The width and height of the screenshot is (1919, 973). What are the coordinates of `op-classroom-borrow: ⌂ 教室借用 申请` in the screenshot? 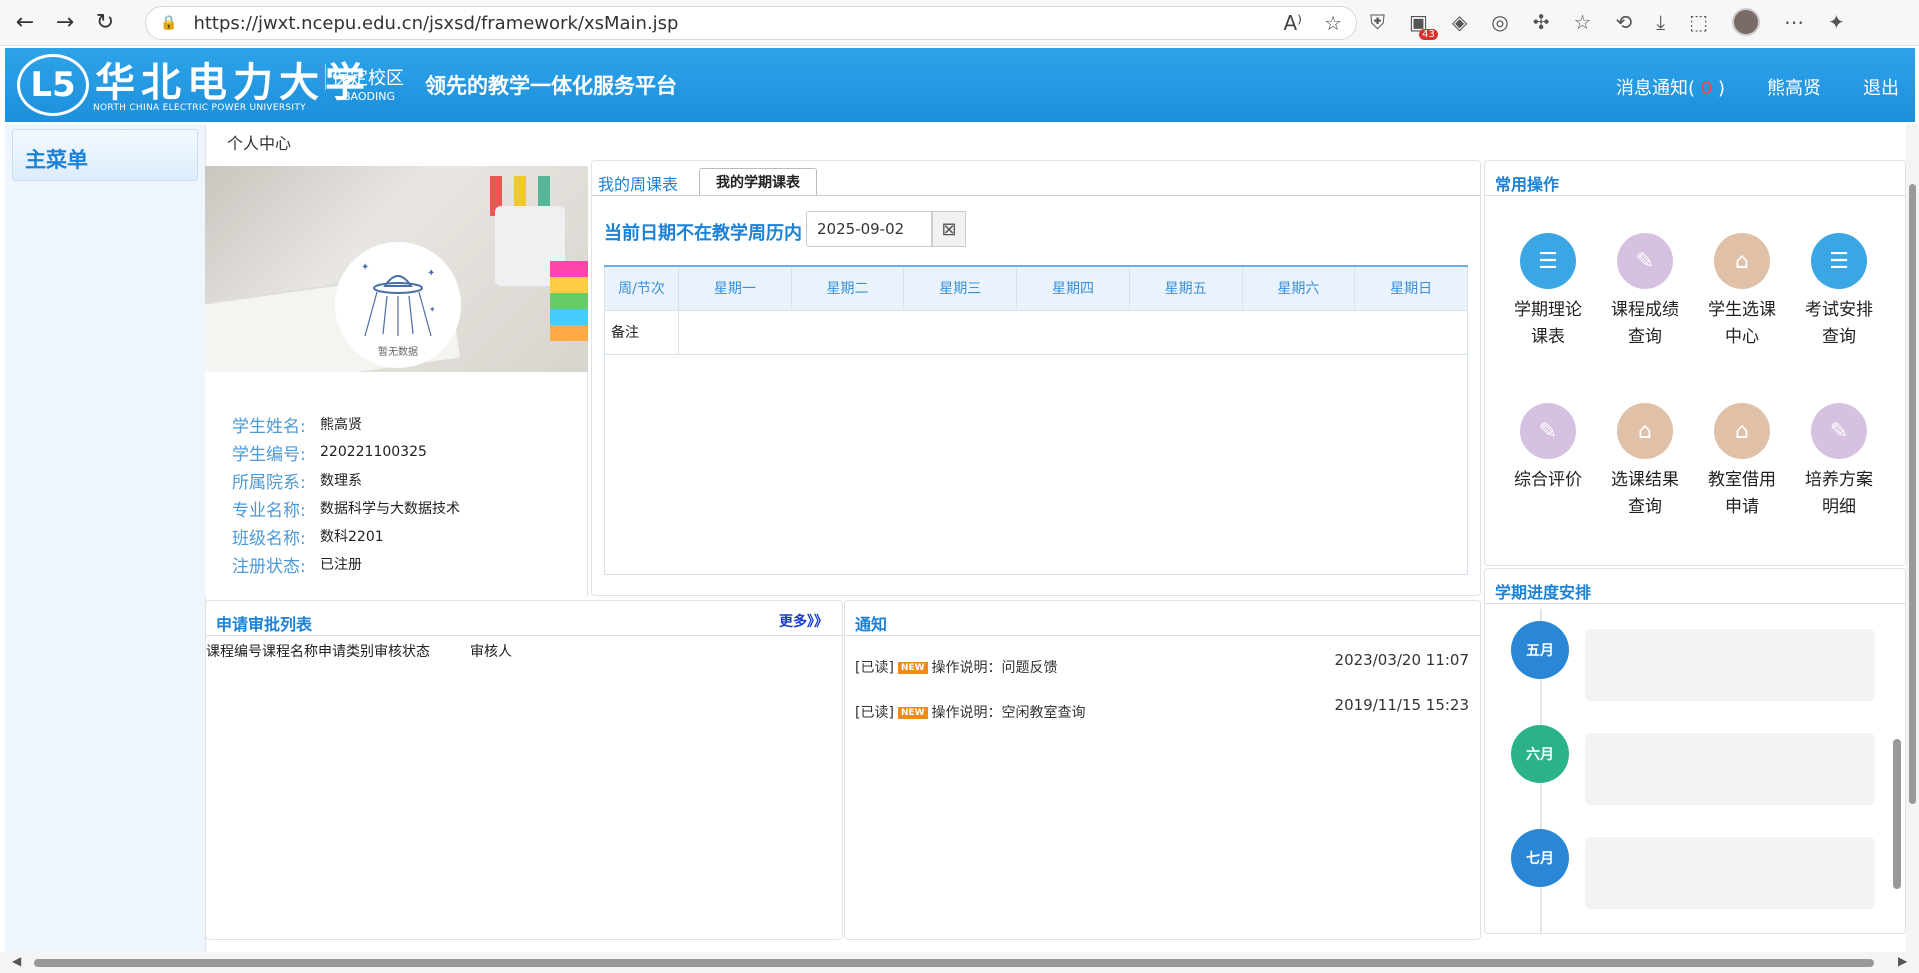 It's located at (1742, 462).